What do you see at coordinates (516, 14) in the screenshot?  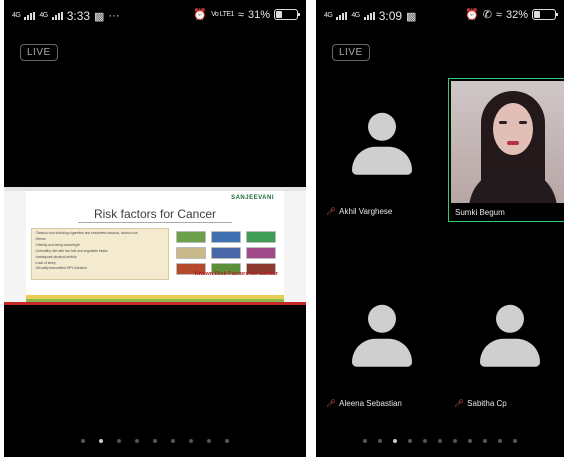 I see `battery-percent: 32%` at bounding box center [516, 14].